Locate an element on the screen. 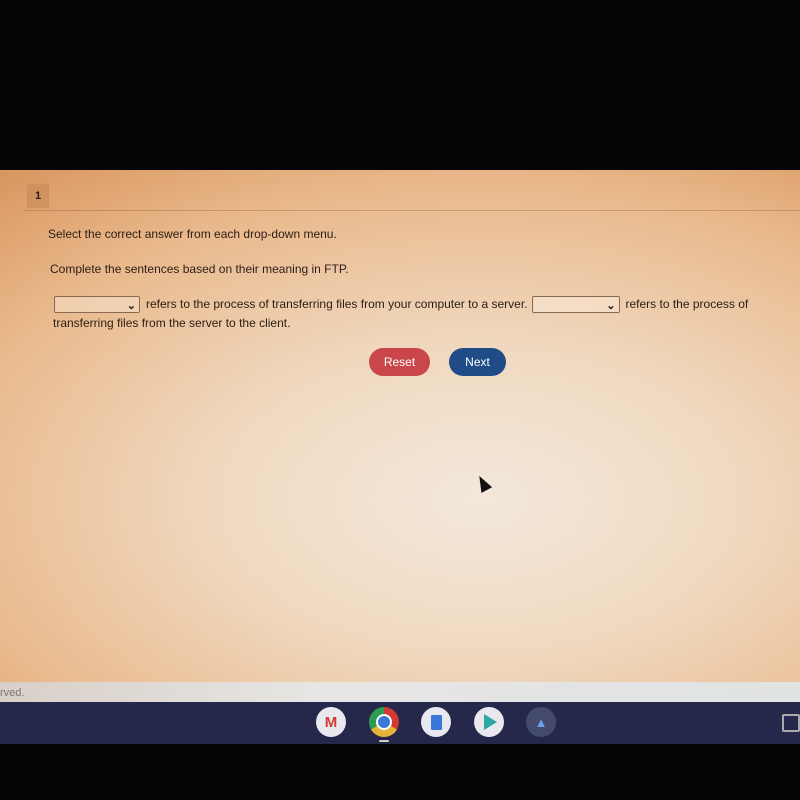 The height and width of the screenshot is (800, 800). gmail-icon: M is located at coordinates (331, 722).